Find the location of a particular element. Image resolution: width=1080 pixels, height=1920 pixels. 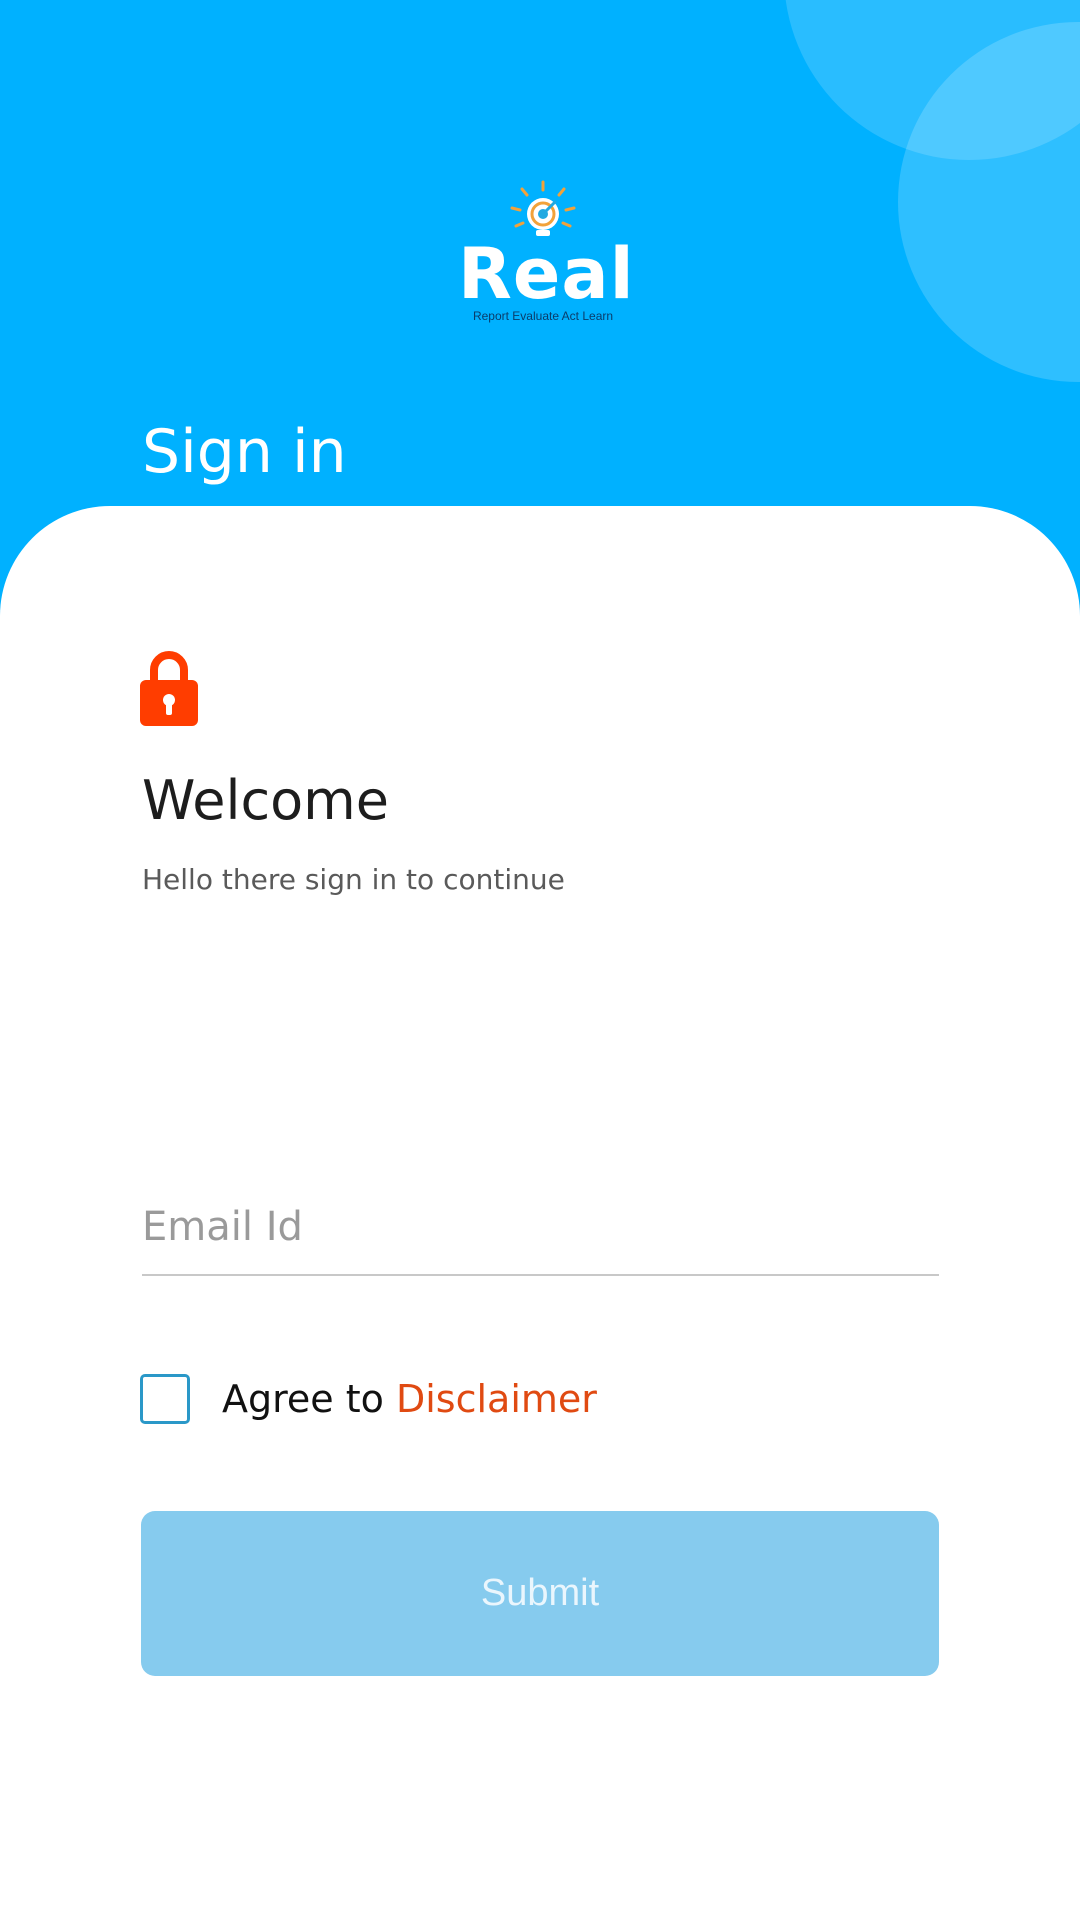

welcome-subtitle: Hello there sign in to continue is located at coordinates (353, 879).